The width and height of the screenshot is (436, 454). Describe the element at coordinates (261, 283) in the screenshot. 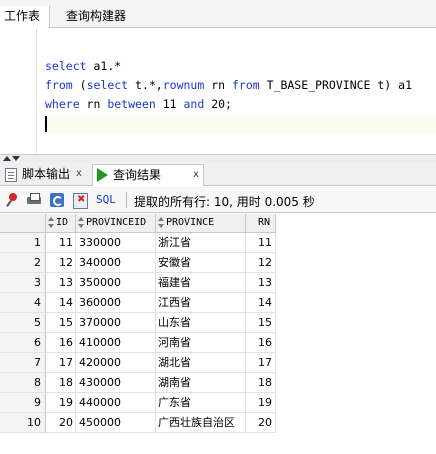

I see `rn-cell: 13` at that location.